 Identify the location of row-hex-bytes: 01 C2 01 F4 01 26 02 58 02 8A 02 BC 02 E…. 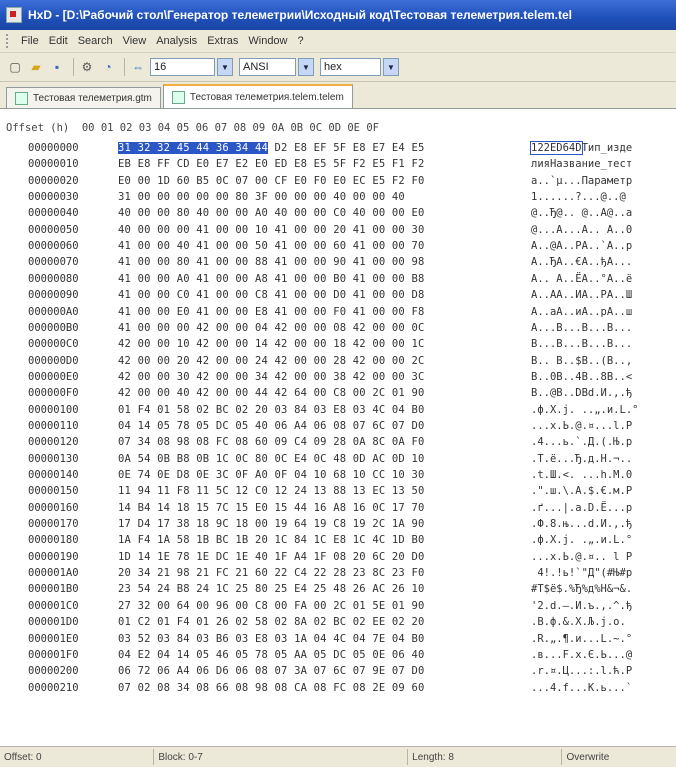
(271, 622).